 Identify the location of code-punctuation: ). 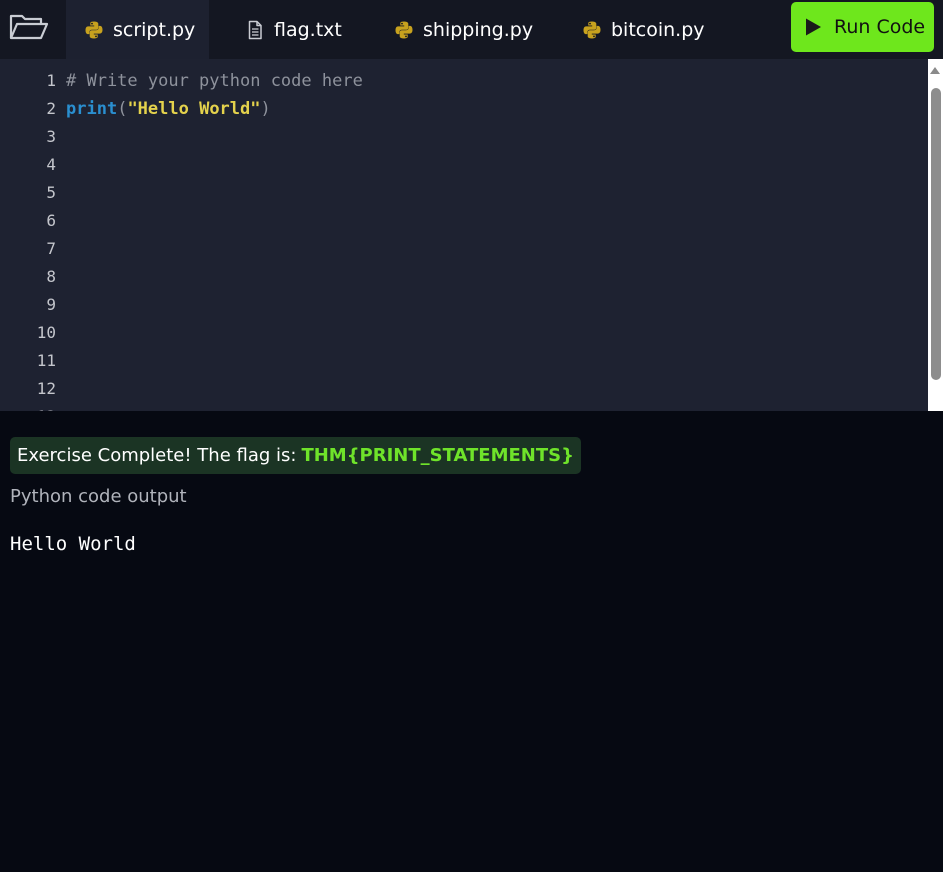
(265, 109).